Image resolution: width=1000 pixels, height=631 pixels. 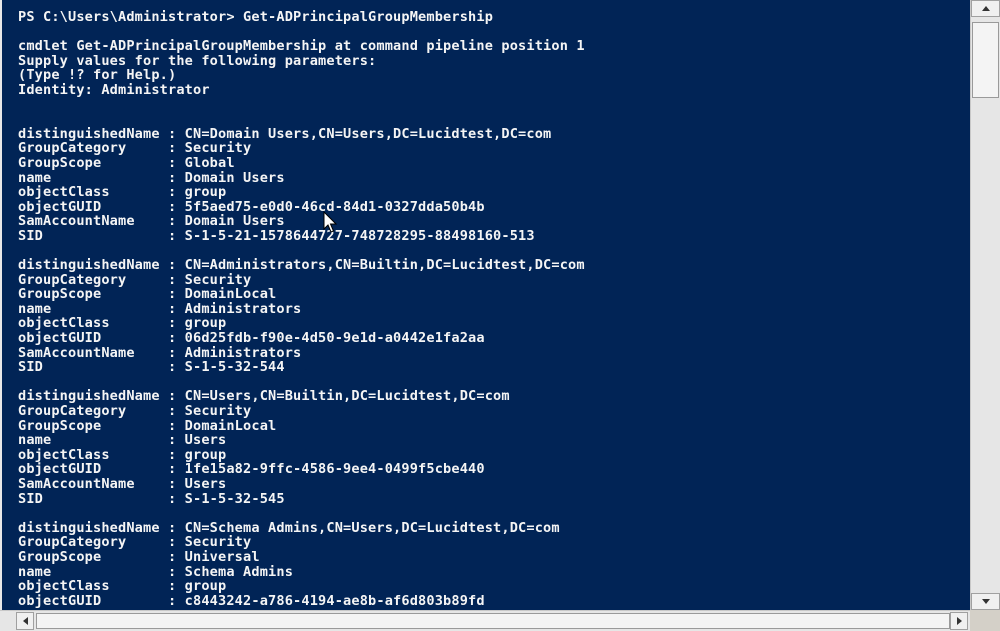 I want to click on scroll-right-button, so click(x=959, y=621).